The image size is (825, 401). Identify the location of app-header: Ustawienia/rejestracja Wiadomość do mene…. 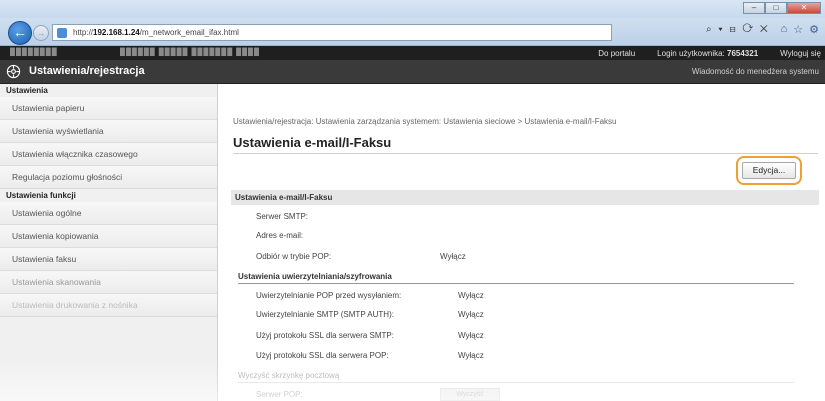
(412, 72).